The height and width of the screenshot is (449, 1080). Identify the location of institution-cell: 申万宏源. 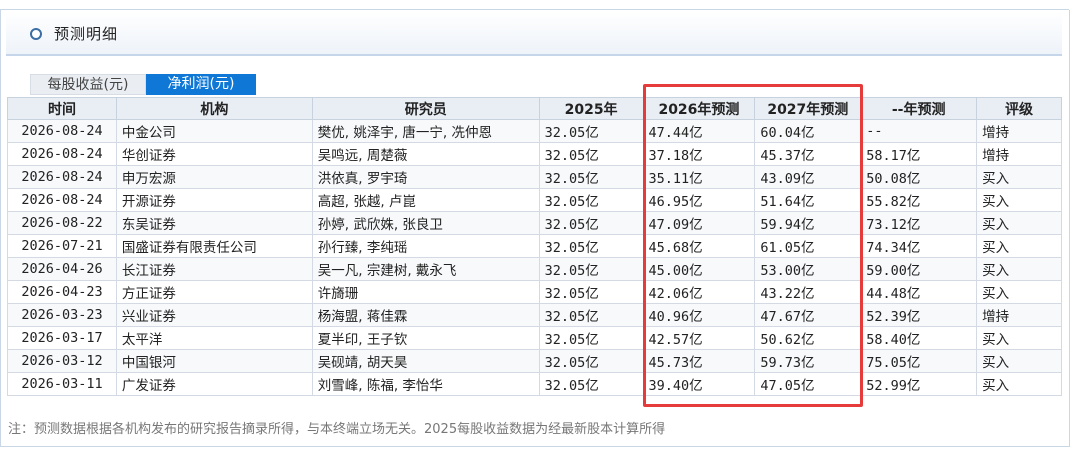
(214, 177).